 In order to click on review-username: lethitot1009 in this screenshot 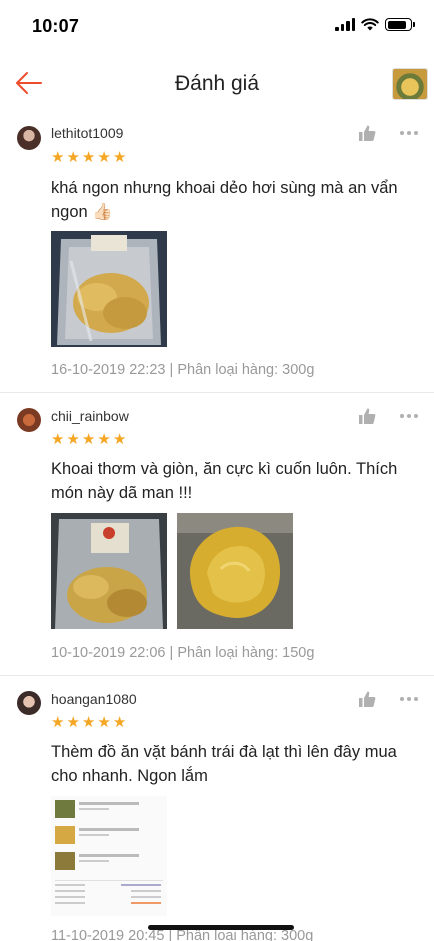, I will do `click(87, 133)`.